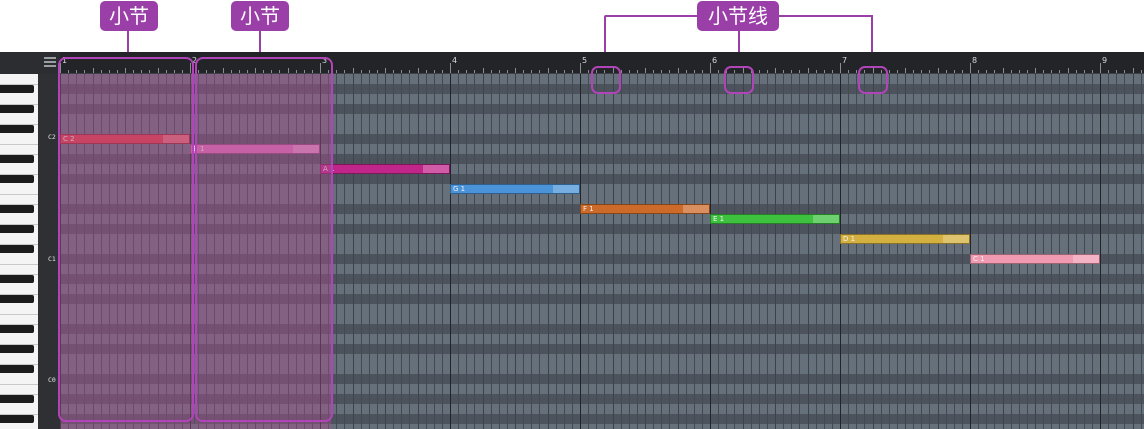 The image size is (1144, 429). Describe the element at coordinates (459, 188) in the screenshot. I see `note-label: G 1` at that location.